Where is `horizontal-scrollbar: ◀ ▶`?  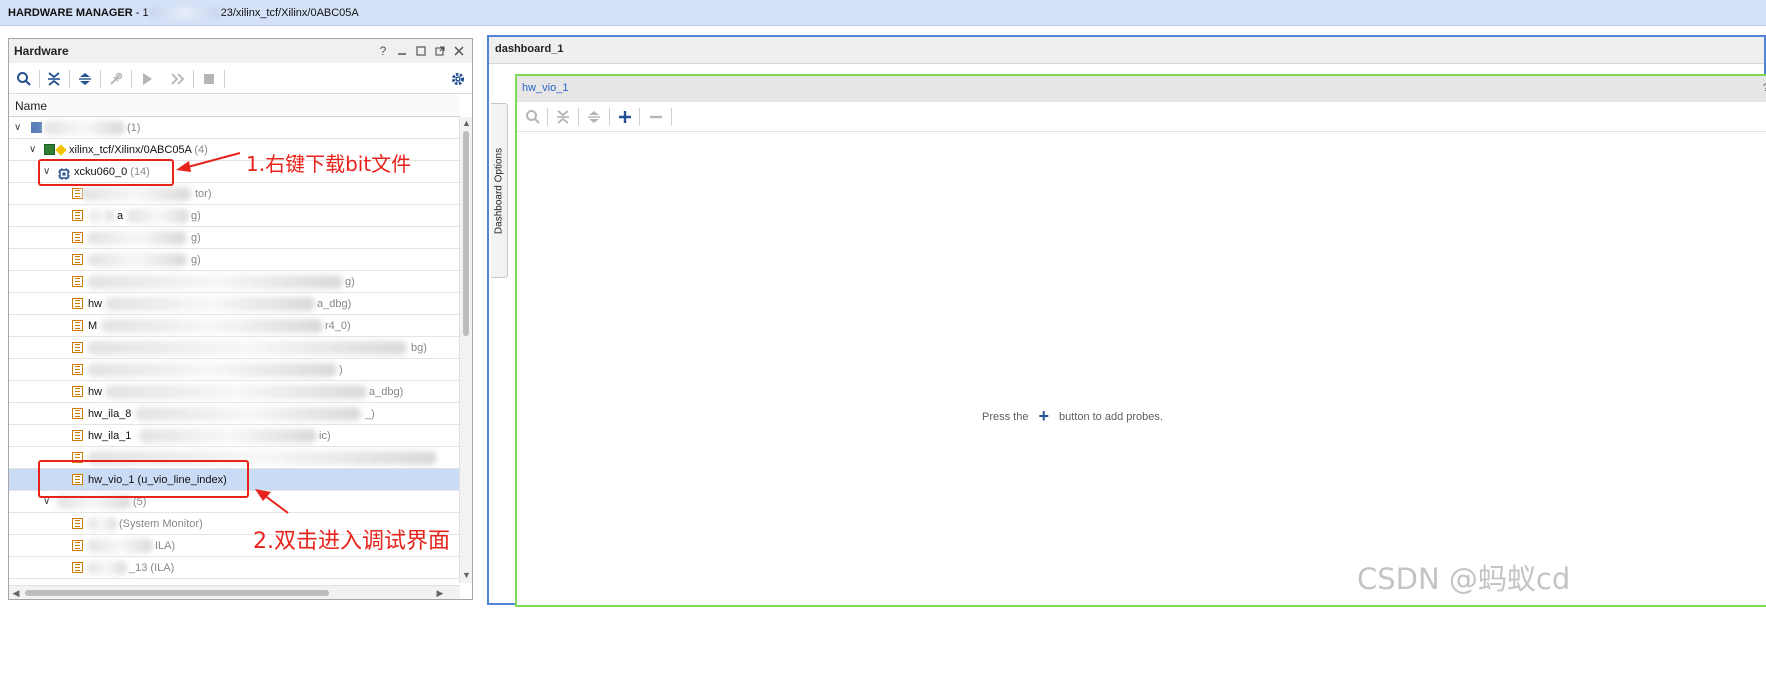 horizontal-scrollbar: ◀ ▶ is located at coordinates (234, 592).